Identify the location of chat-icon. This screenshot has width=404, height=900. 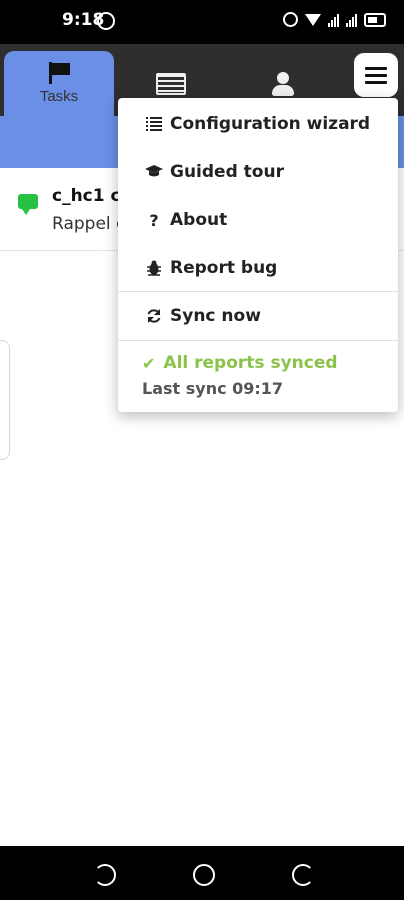
(28, 204).